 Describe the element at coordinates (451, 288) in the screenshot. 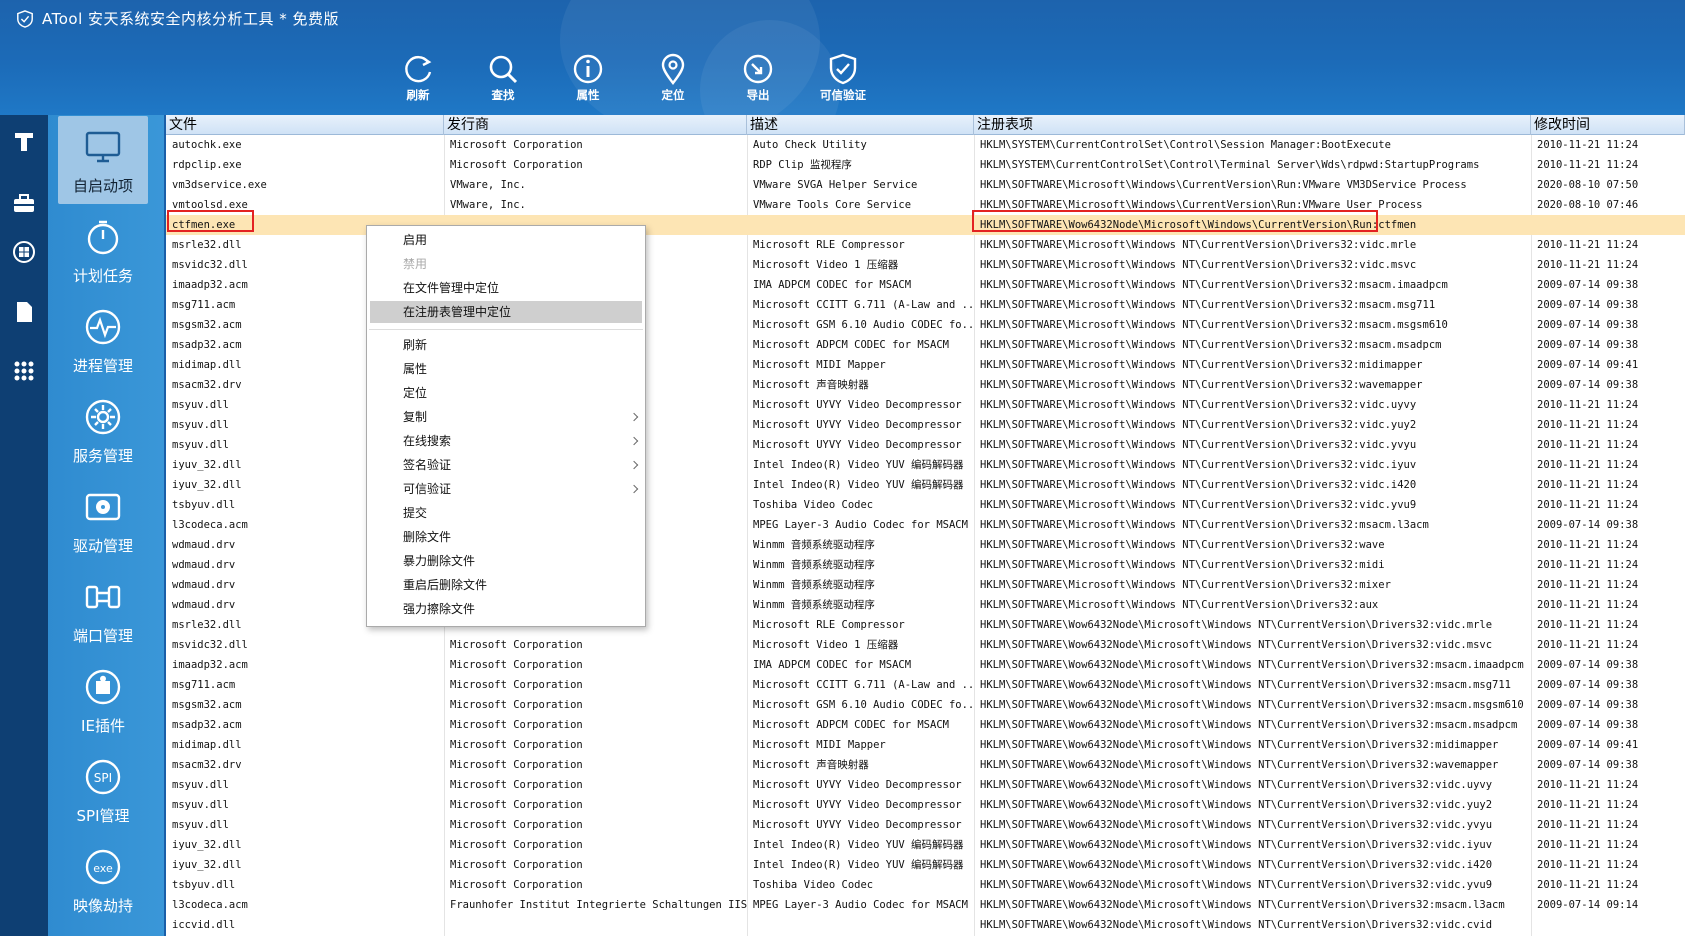

I see `menu-item: 在文件管理中定位` at that location.